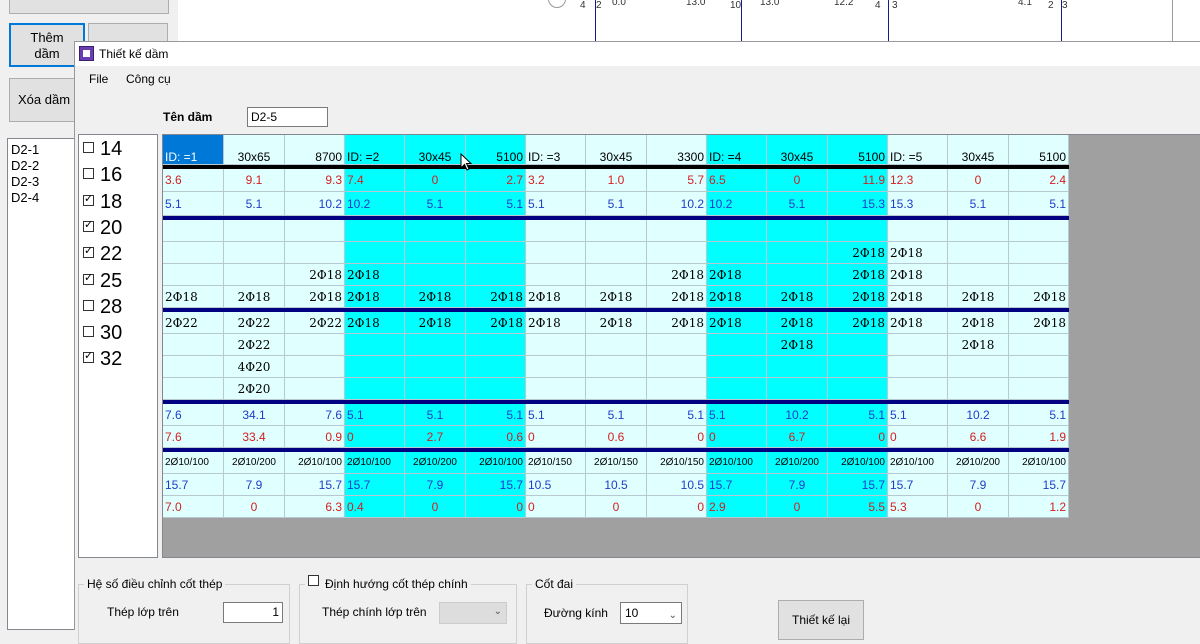 This screenshot has height=644, width=1200. What do you see at coordinates (315, 507) in the screenshot?
I see `grid-cell: 6.3` at bounding box center [315, 507].